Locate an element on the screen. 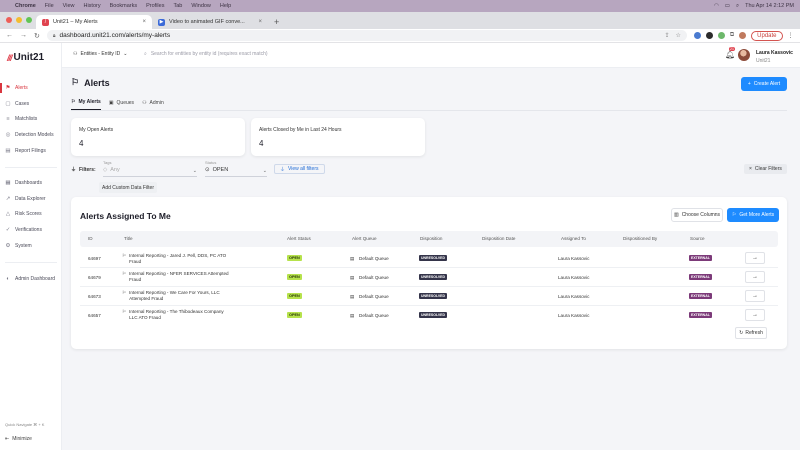 Image resolution: width=800 pixels, height=450 pixels. sidebar-item-system: ⚙ System is located at coordinates (31, 246).